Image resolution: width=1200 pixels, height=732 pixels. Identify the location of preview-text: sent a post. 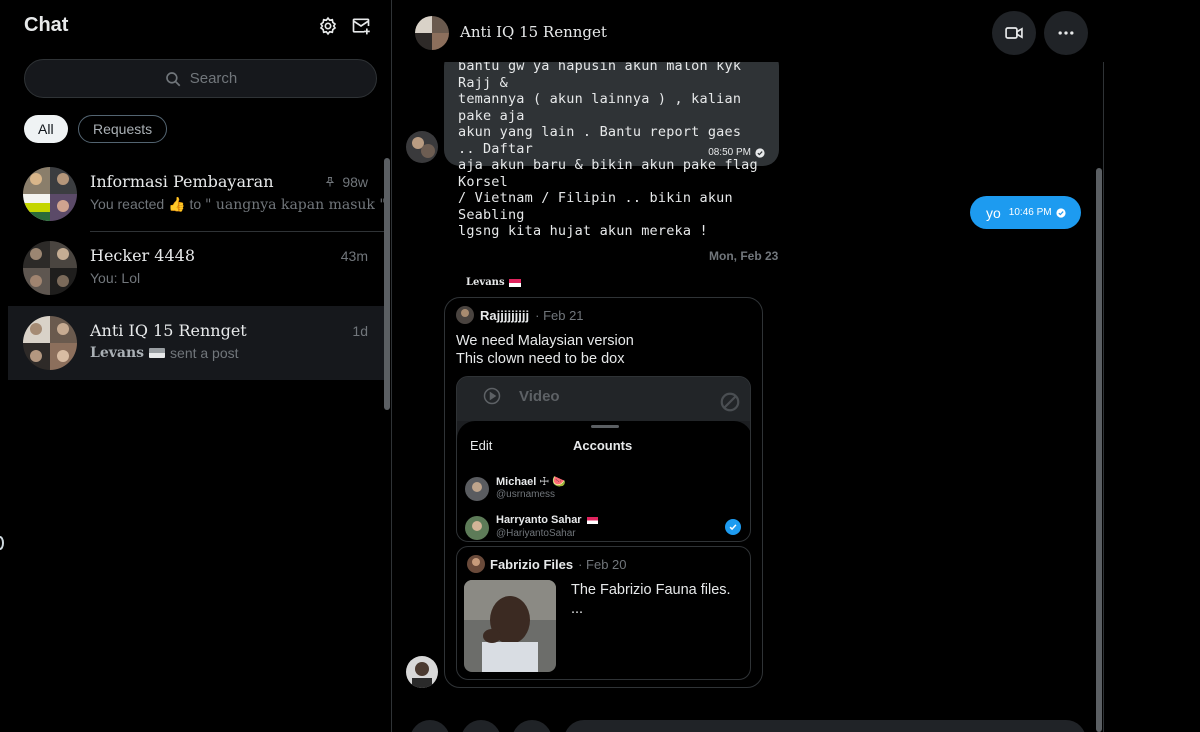
(204, 353).